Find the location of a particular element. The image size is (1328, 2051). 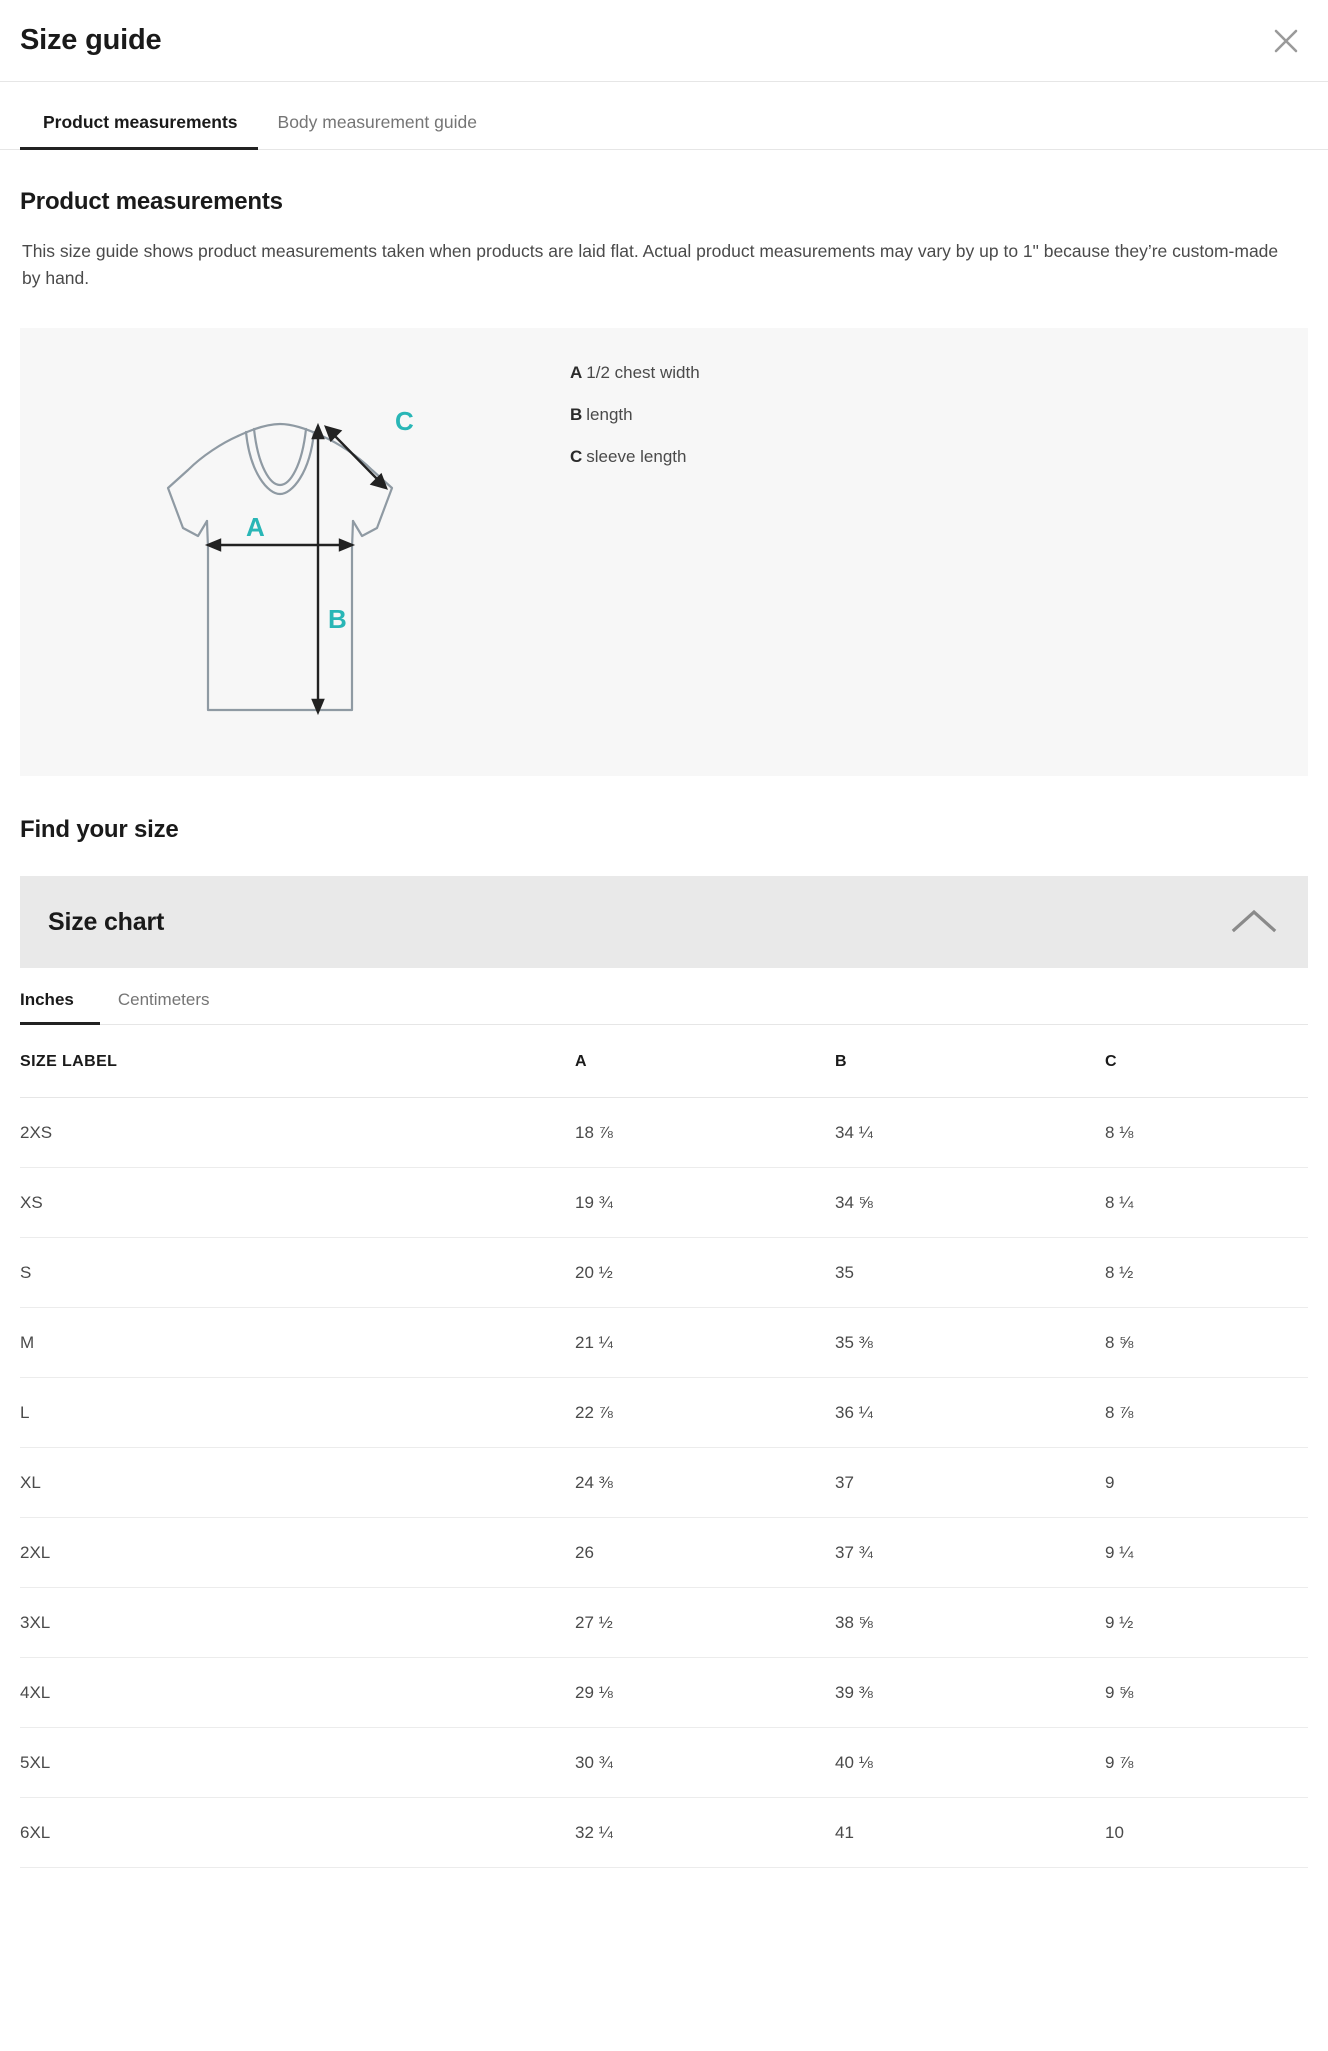

cell-c: 8 ¼ is located at coordinates (1206, 1203).